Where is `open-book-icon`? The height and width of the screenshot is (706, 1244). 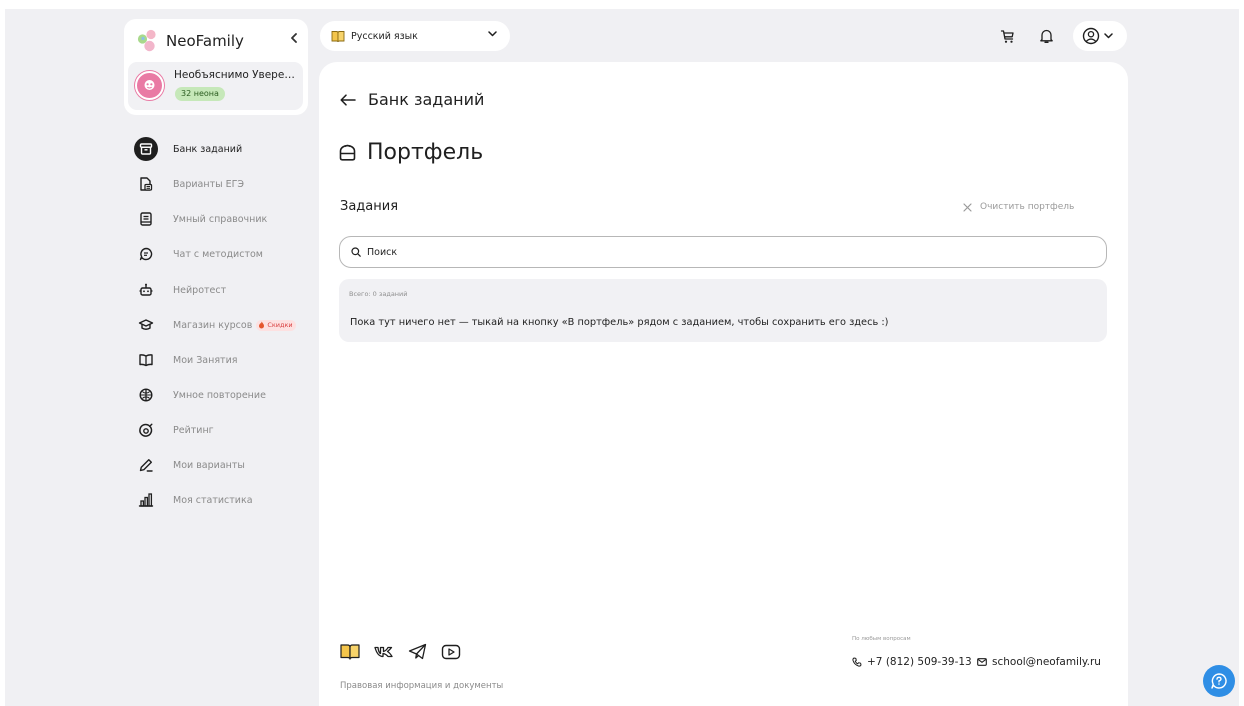
open-book-icon is located at coordinates (146, 360).